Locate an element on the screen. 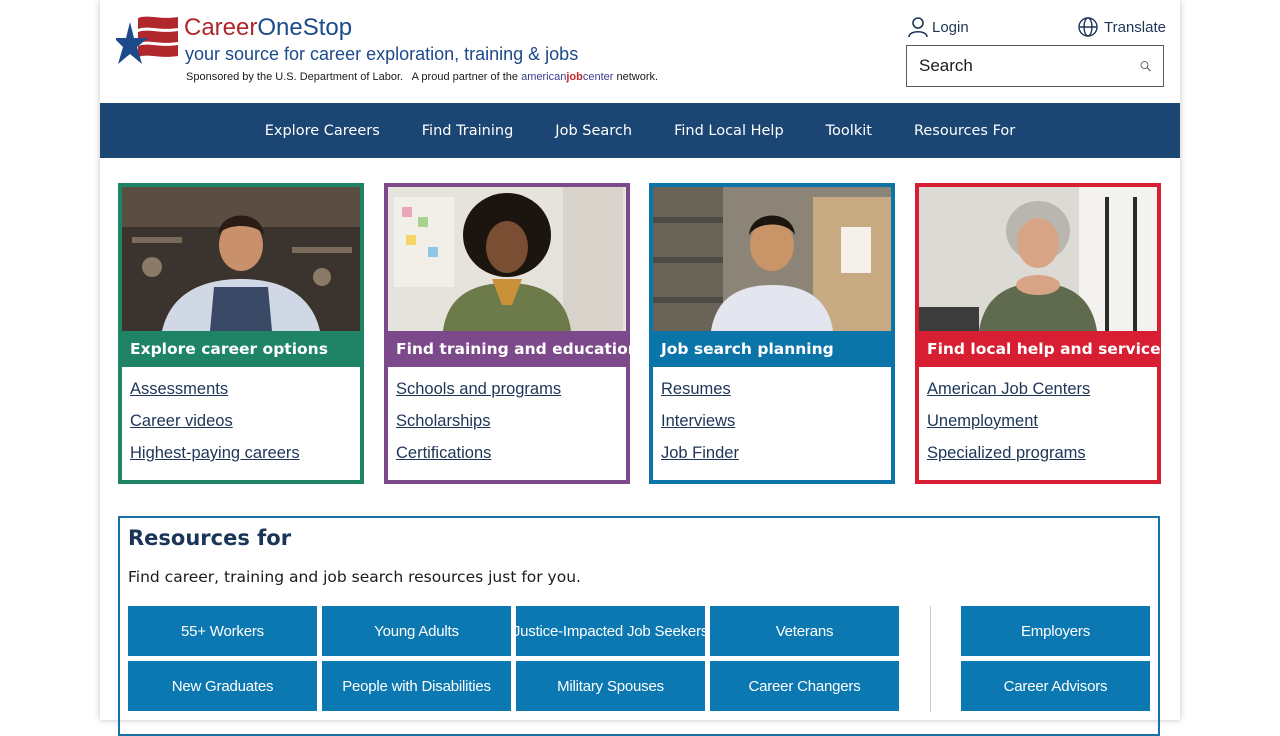 The width and height of the screenshot is (1280, 736). ajc-part2: job is located at coordinates (574, 77).